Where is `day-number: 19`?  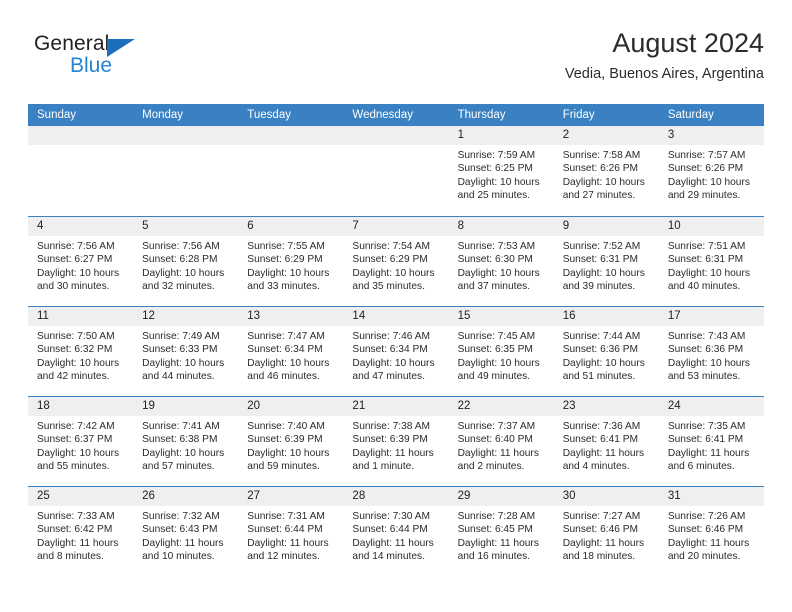
day-number: 19 is located at coordinates (148, 406).